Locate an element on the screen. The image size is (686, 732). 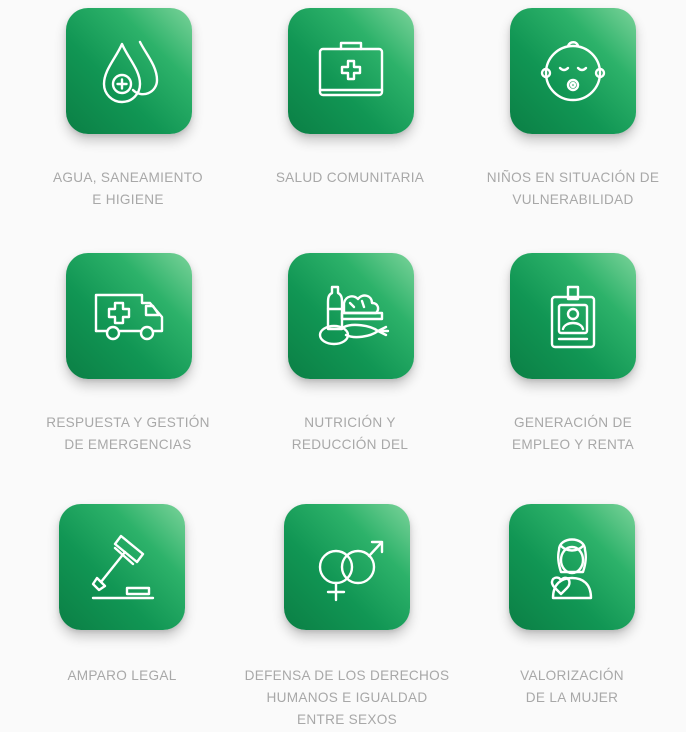
ambulance-icon is located at coordinates (129, 317).